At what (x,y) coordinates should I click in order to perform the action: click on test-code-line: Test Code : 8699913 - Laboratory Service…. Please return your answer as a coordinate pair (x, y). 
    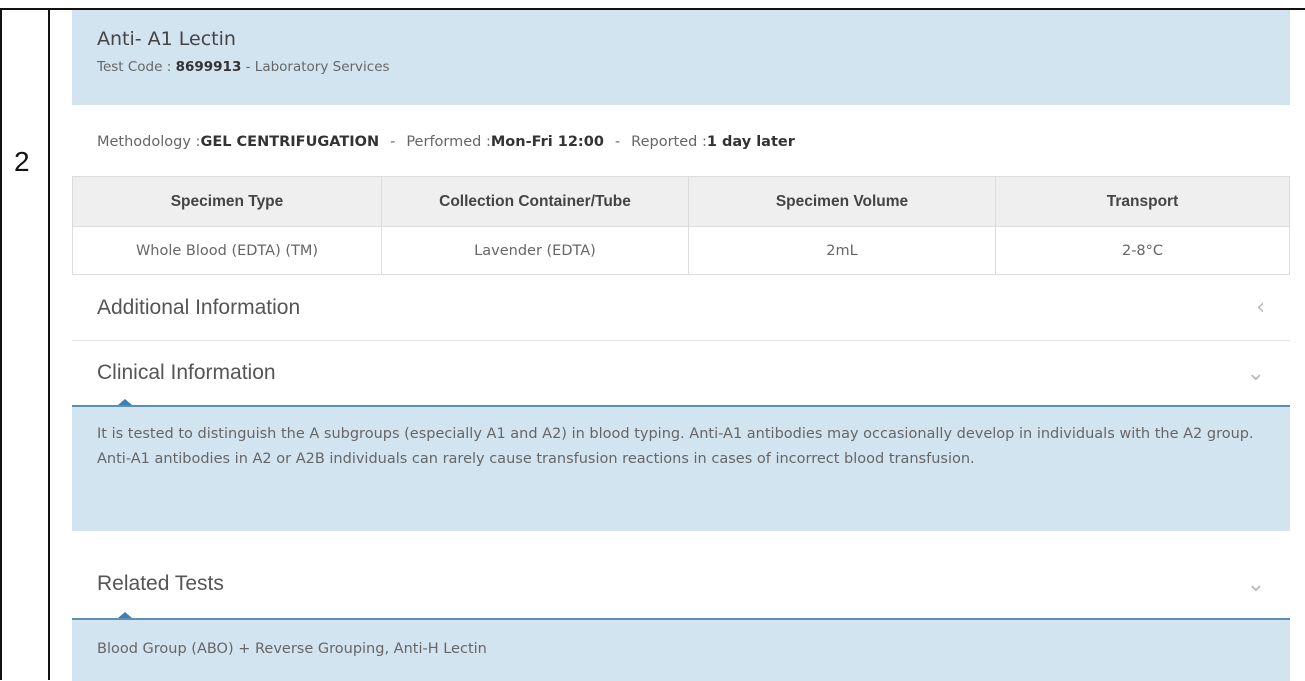
    Looking at the image, I should click on (681, 67).